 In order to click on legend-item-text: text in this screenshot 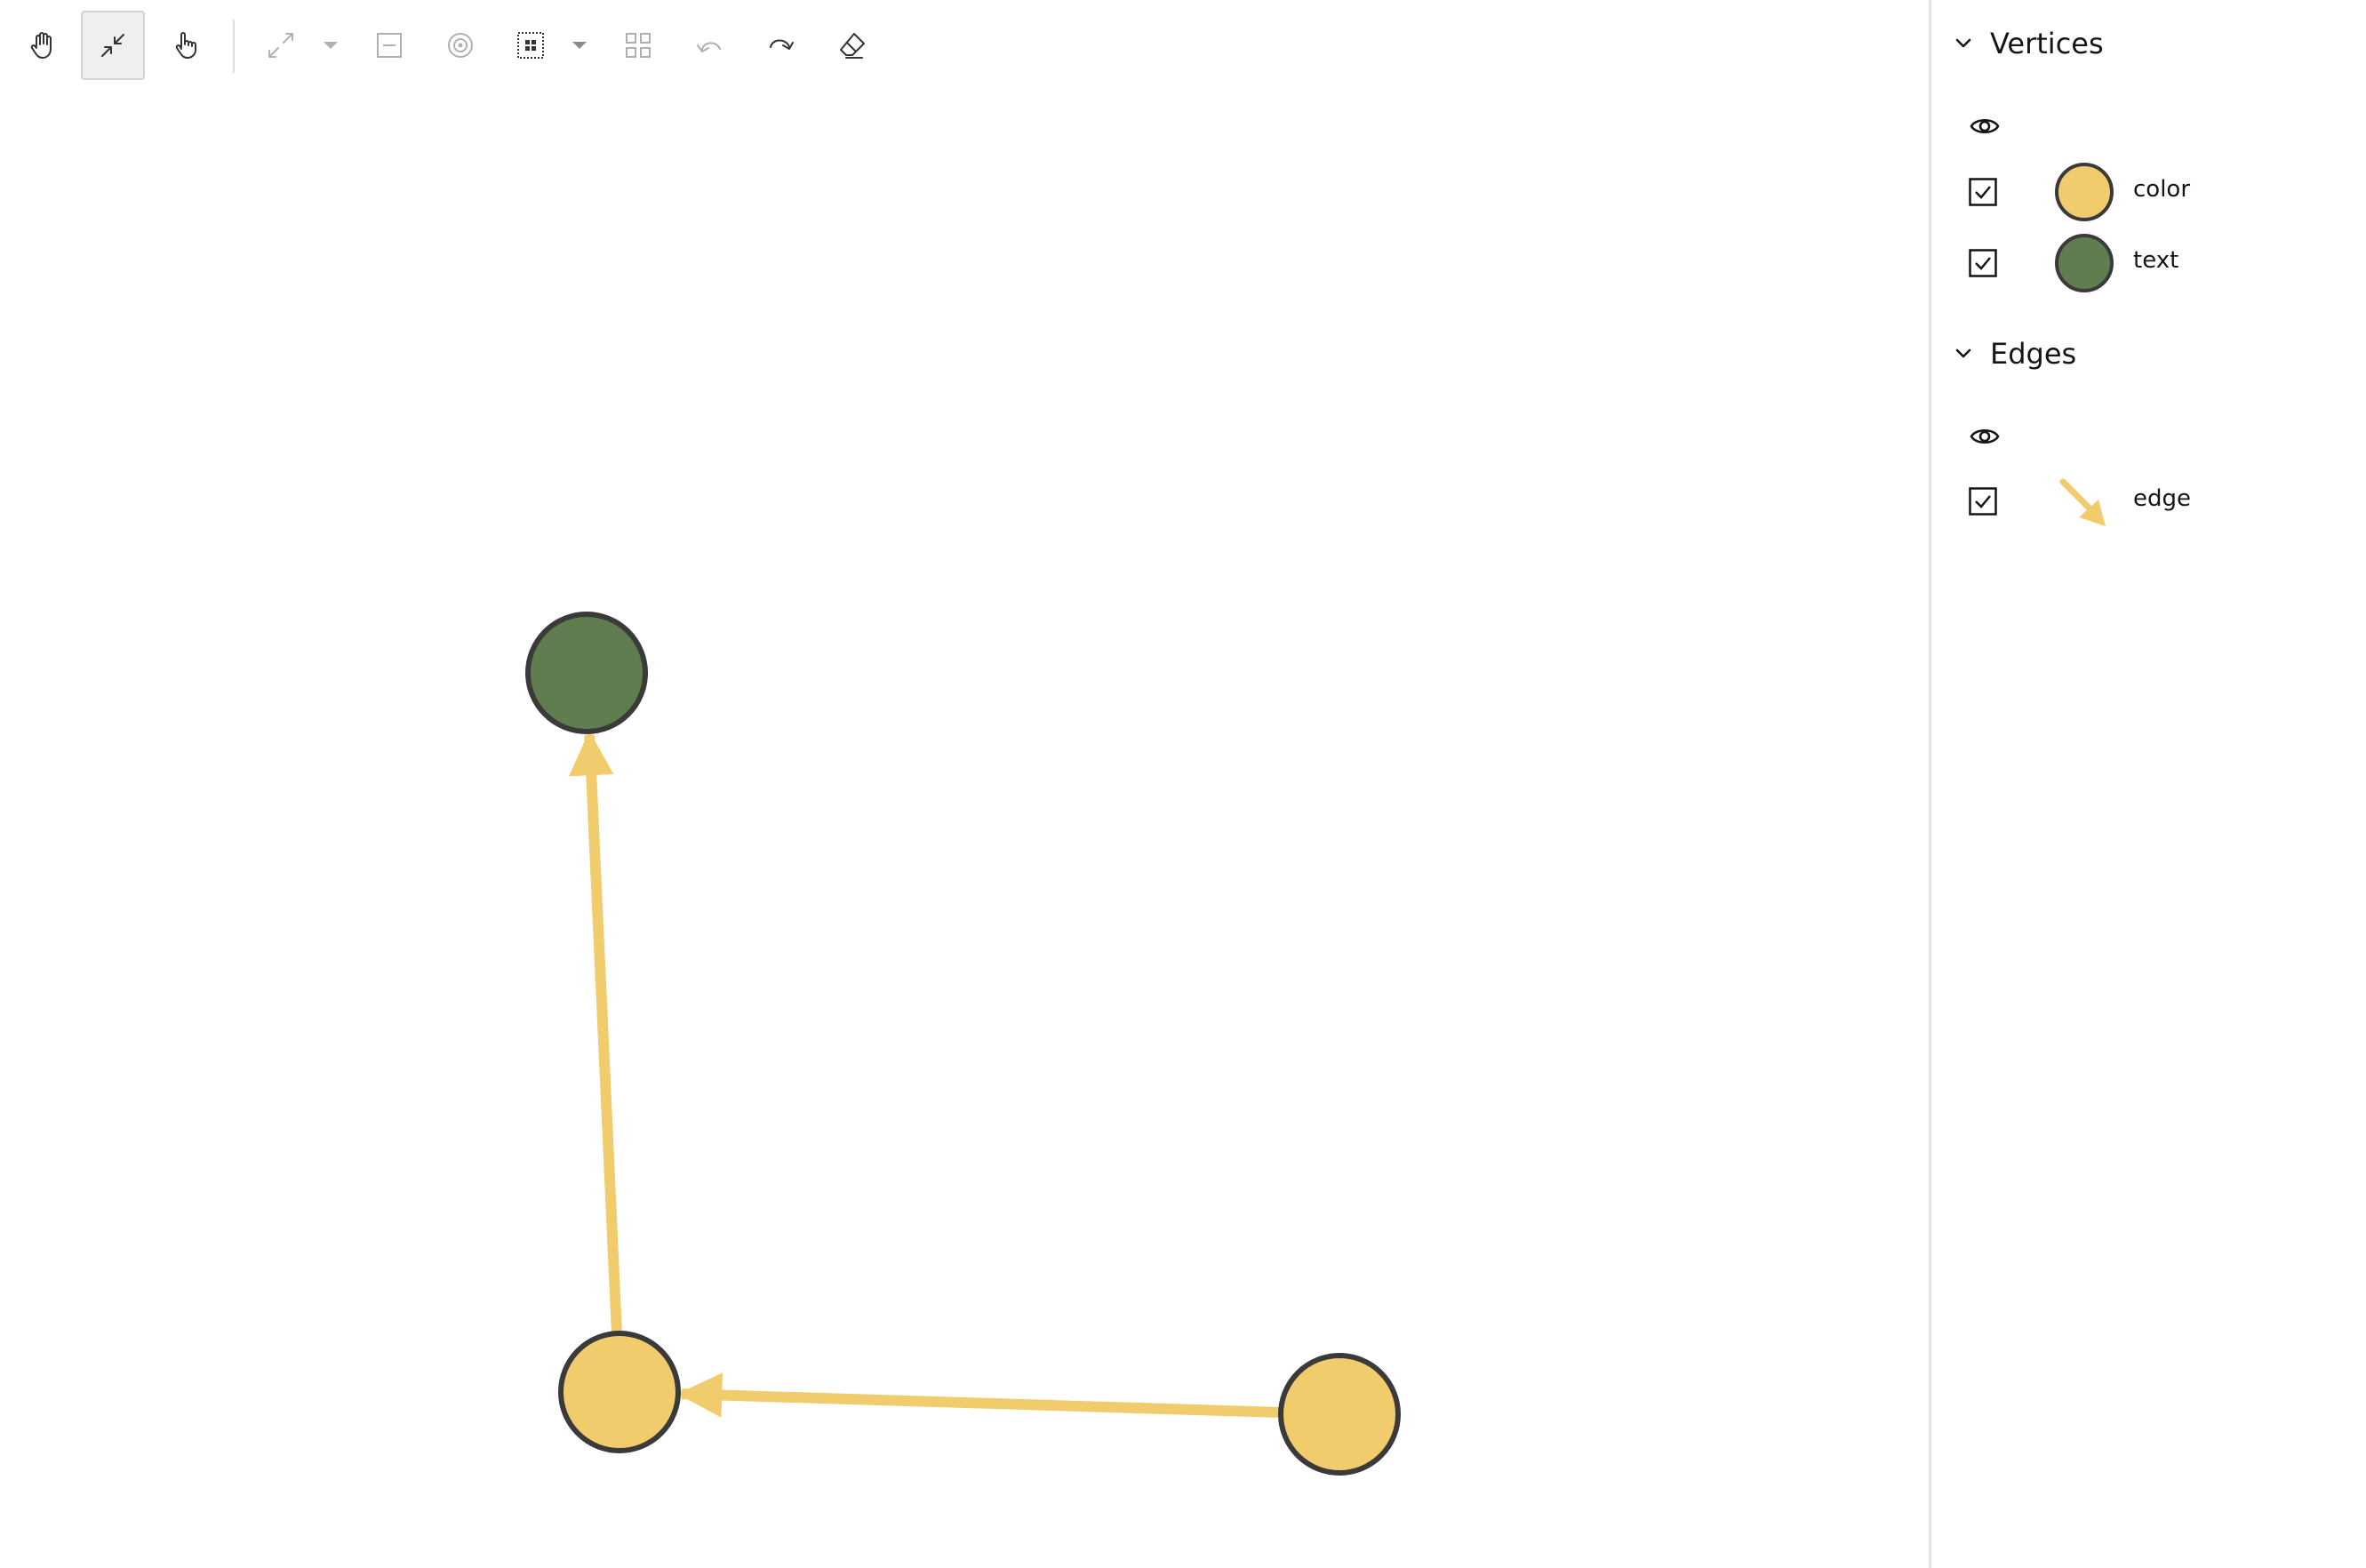, I will do `click(2156, 263)`.